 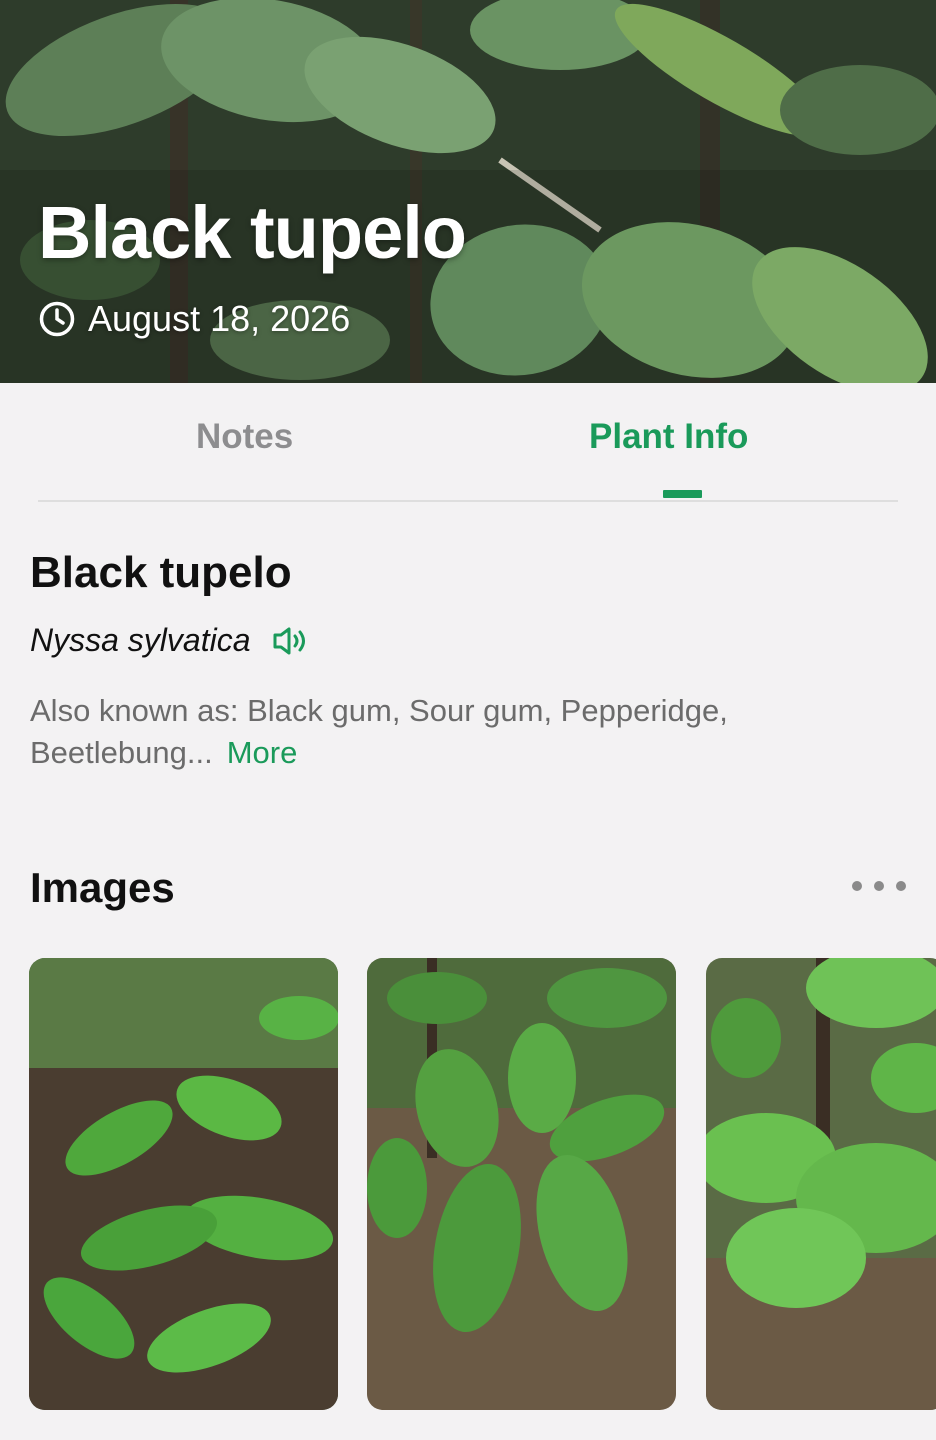 What do you see at coordinates (682, 494) in the screenshot?
I see `active-tab-indicator` at bounding box center [682, 494].